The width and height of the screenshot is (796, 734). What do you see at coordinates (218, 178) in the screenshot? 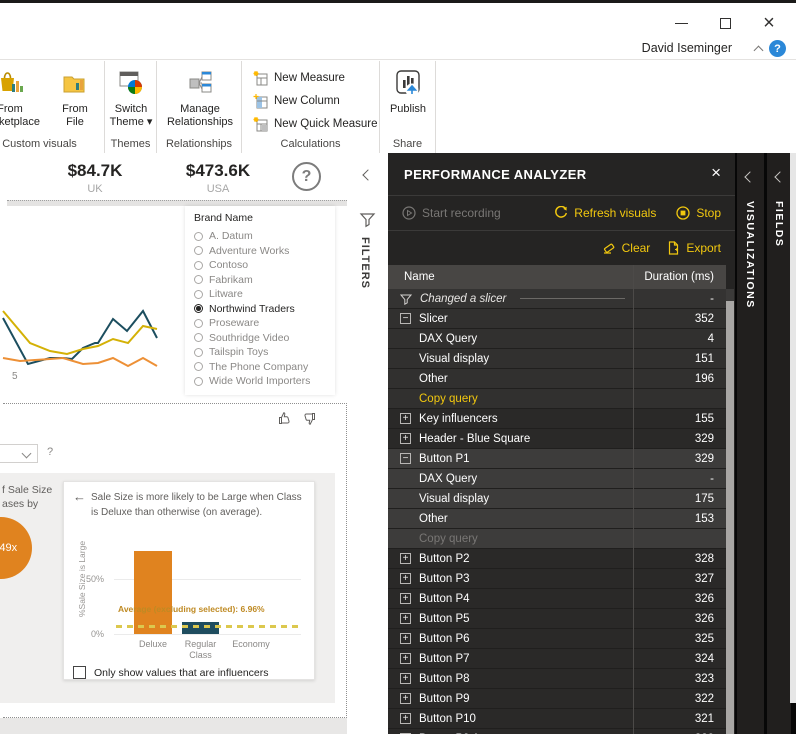
I see `card-visual-usa: $473.6K USA` at bounding box center [218, 178].